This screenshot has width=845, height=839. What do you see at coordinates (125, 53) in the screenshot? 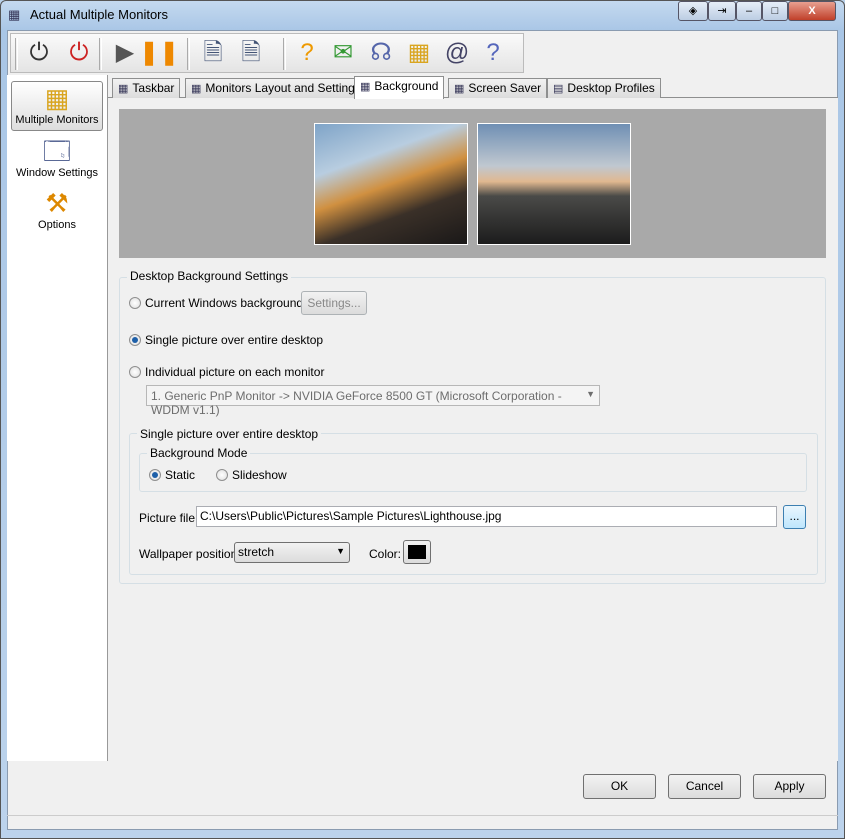
I see `play-icon: ▶` at bounding box center [125, 53].